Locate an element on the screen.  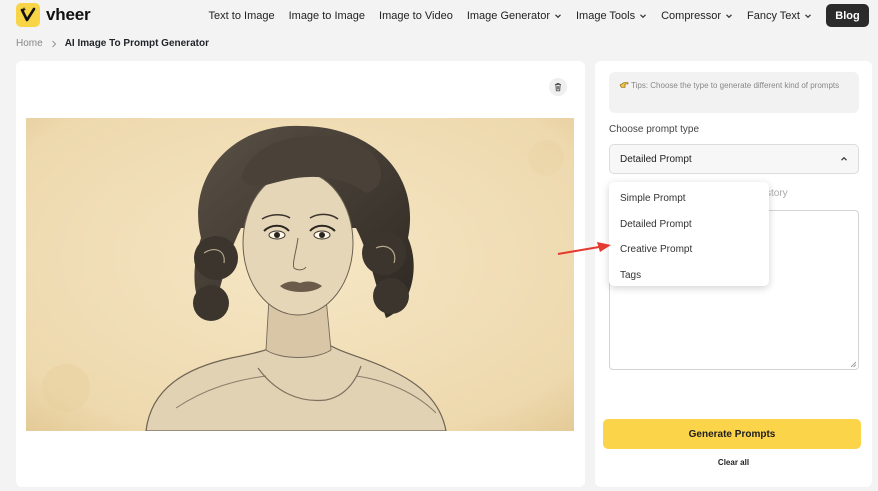
nav-label: Text to Image is located at coordinates (241, 16).